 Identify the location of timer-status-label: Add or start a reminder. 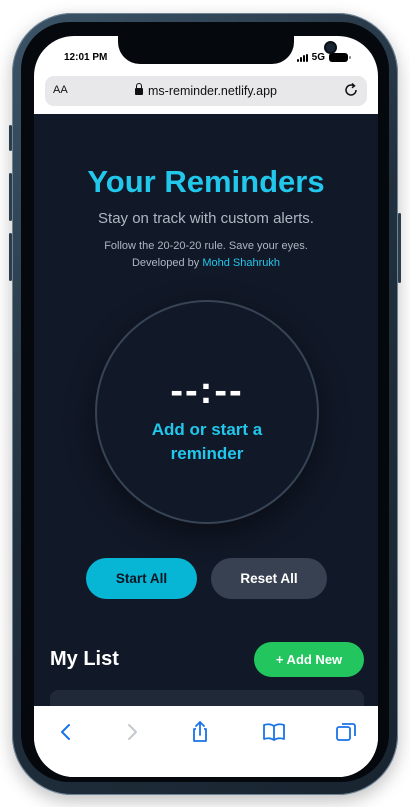
(207, 441).